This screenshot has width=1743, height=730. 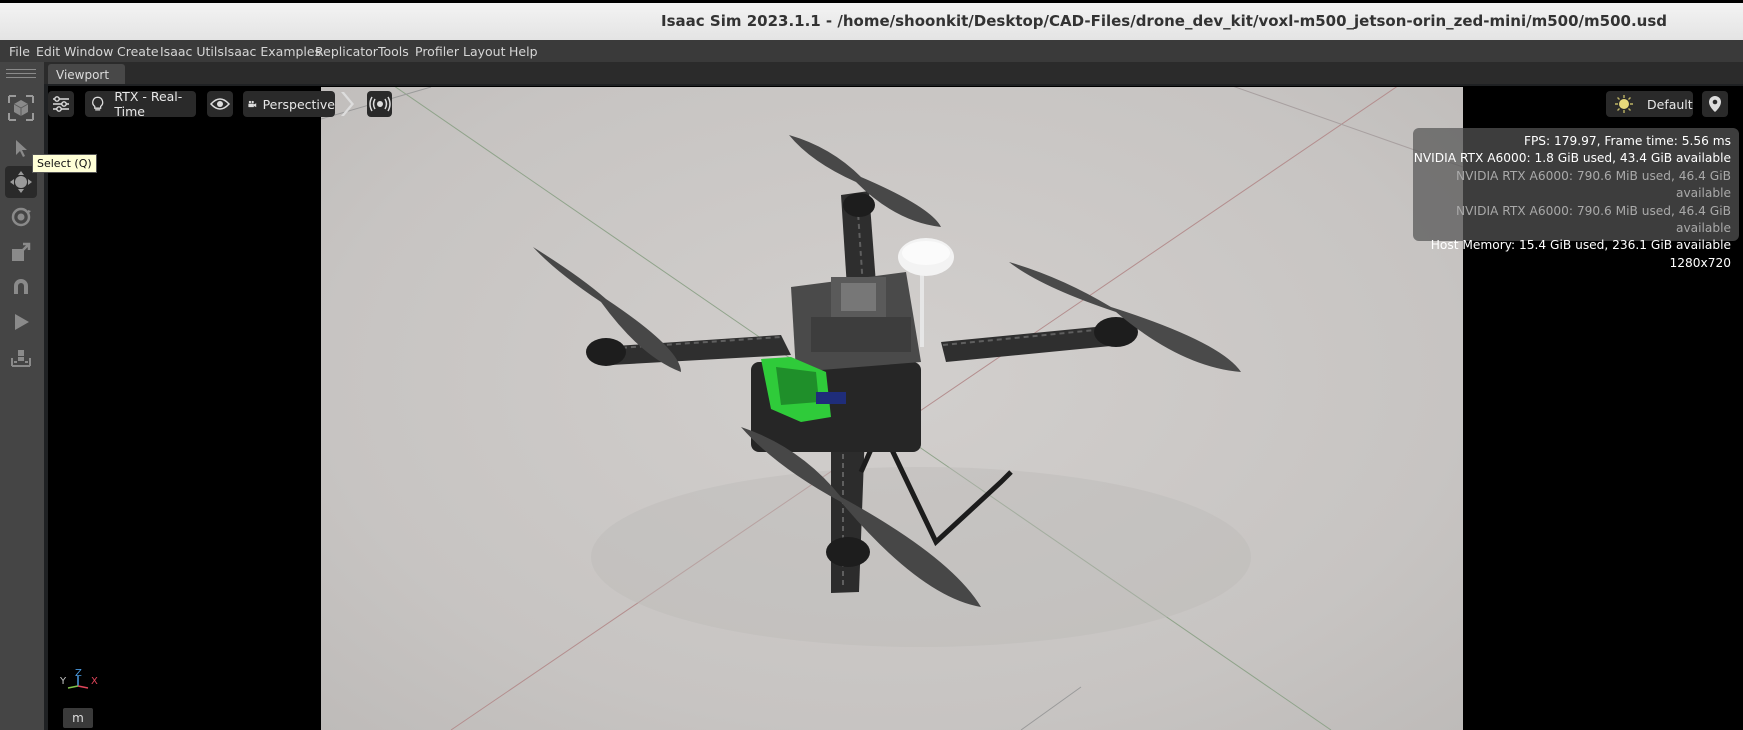 What do you see at coordinates (80, 680) in the screenshot?
I see `axis-gizmo: Y Z X` at bounding box center [80, 680].